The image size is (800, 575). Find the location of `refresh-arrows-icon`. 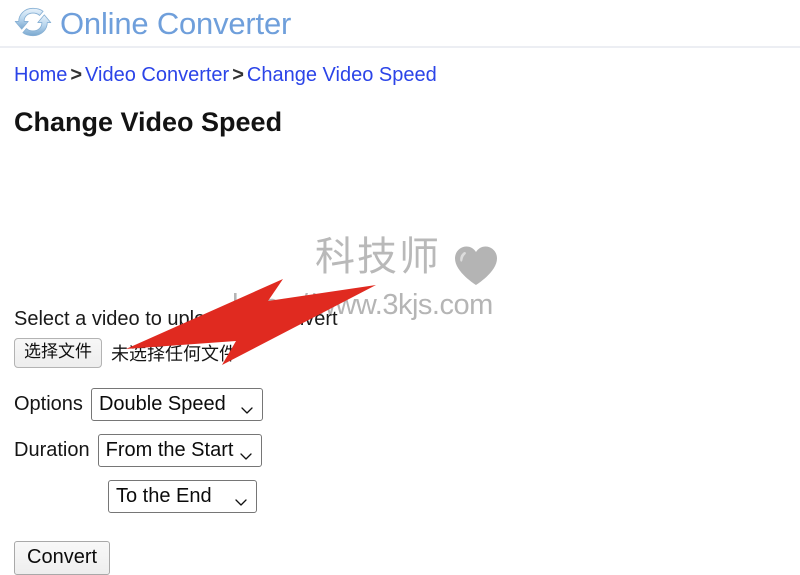

refresh-arrows-icon is located at coordinates (33, 22).